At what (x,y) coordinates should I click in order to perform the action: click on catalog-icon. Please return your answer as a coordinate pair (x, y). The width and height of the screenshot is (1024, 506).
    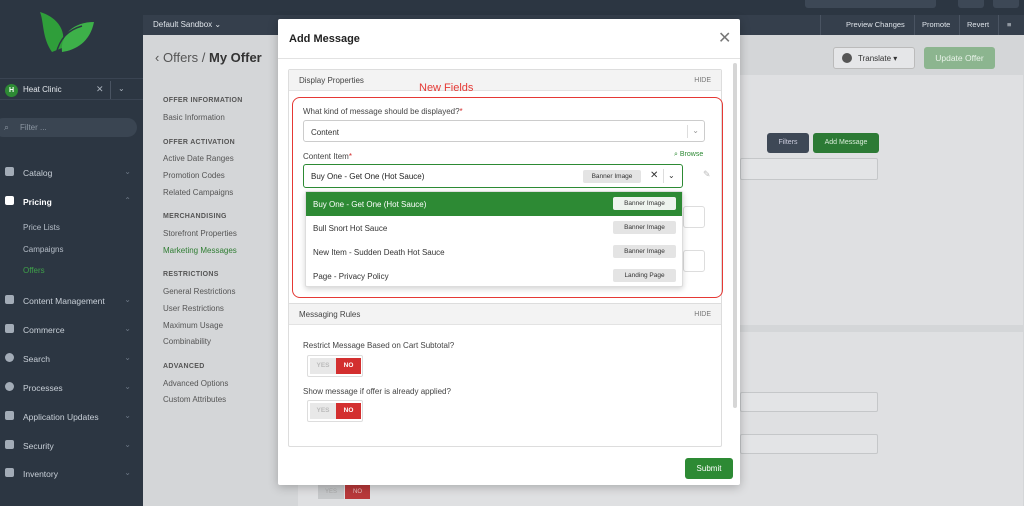
    Looking at the image, I should click on (9, 171).